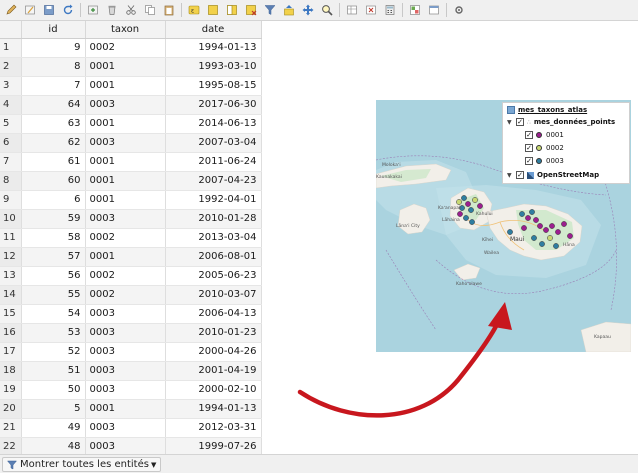 Image resolution: width=638 pixels, height=473 pixels. Describe the element at coordinates (553, 175) in the screenshot. I see `legend-basemap-row: ▼ ✓ OpenStreetMap` at that location.